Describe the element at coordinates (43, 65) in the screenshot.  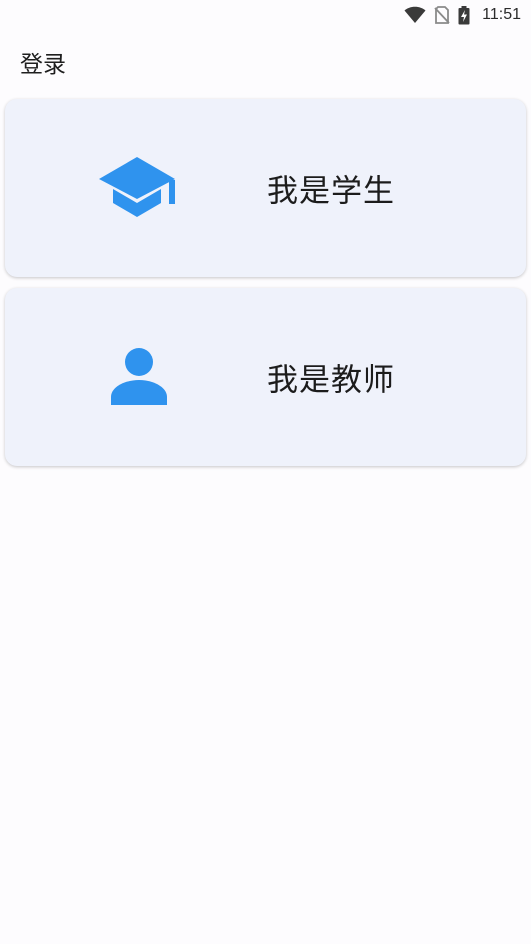
I see `page-title: 登录` at that location.